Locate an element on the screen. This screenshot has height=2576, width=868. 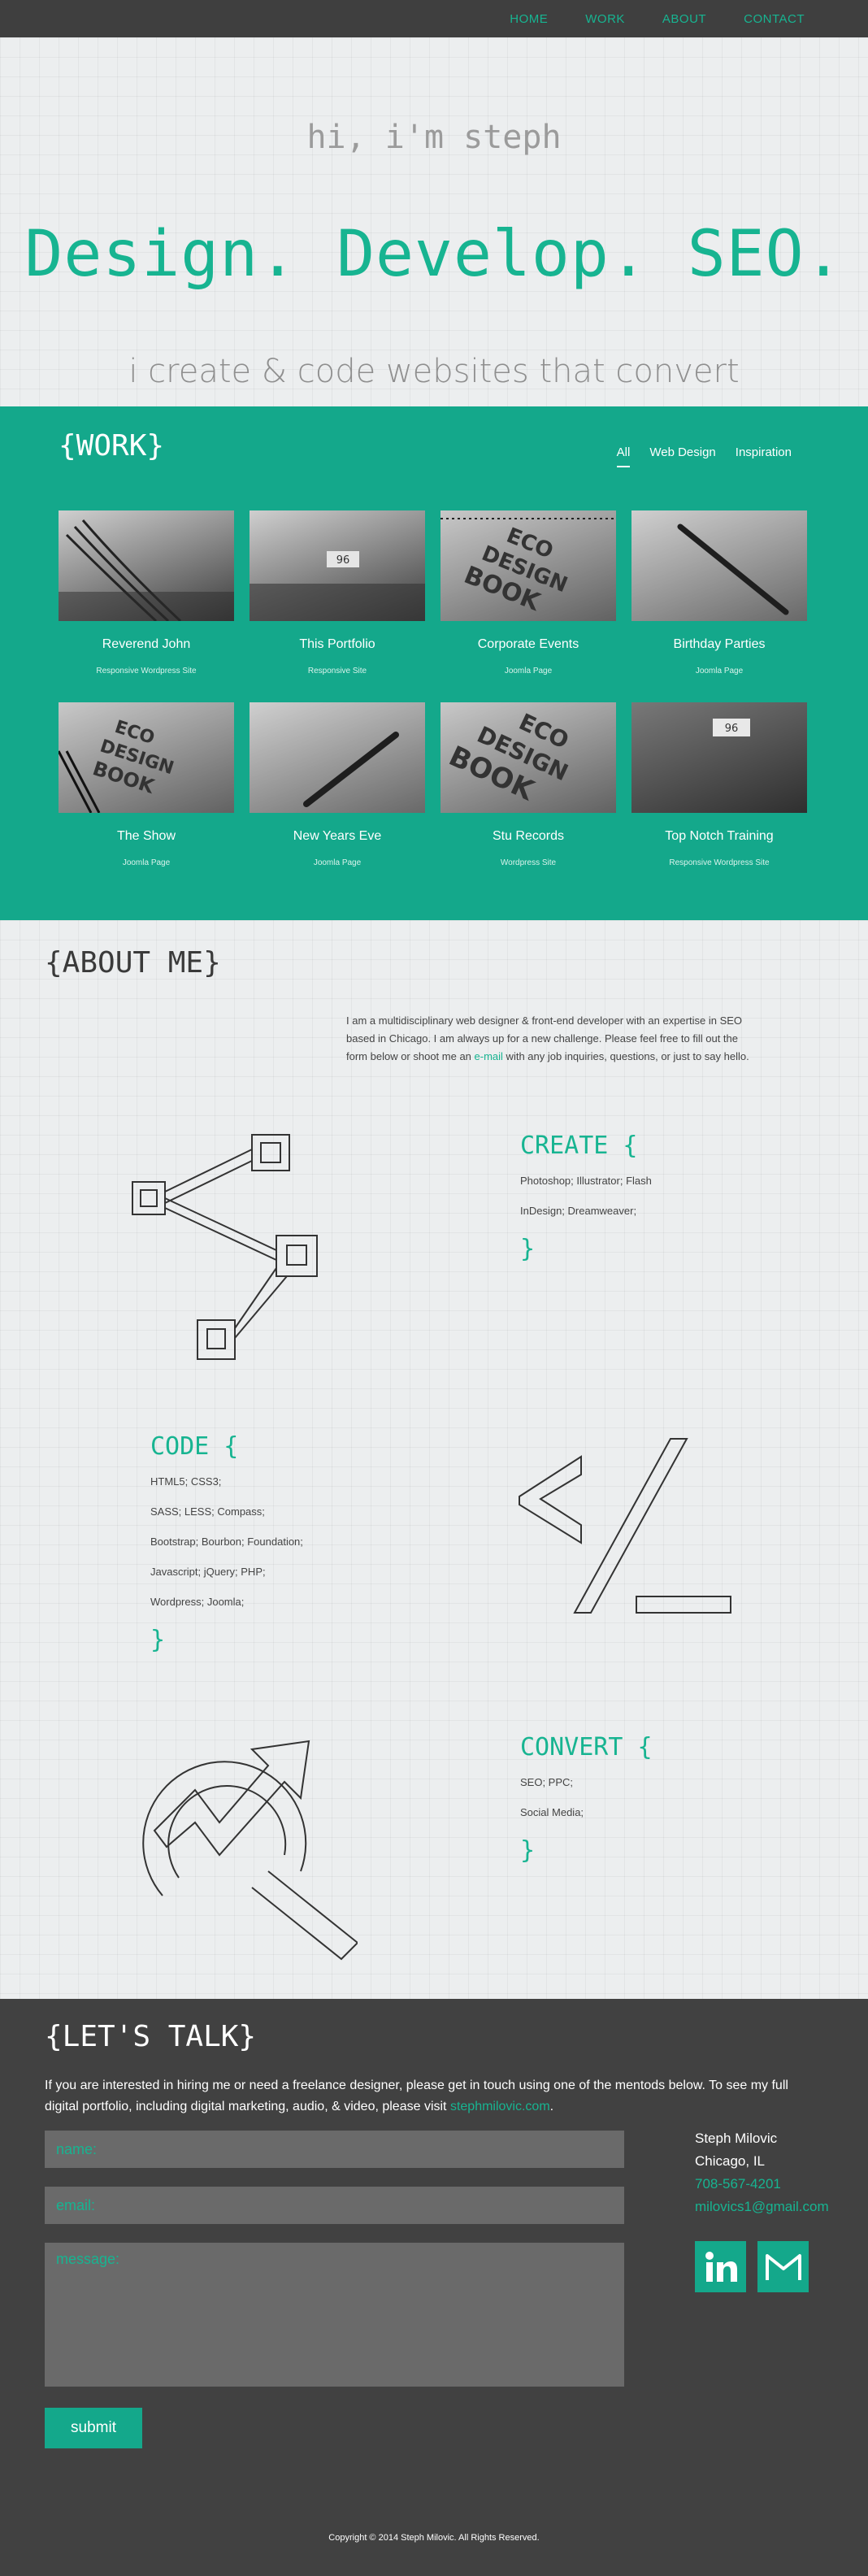
hero-greeting: hi, i'm steph is located at coordinates (434, 137).